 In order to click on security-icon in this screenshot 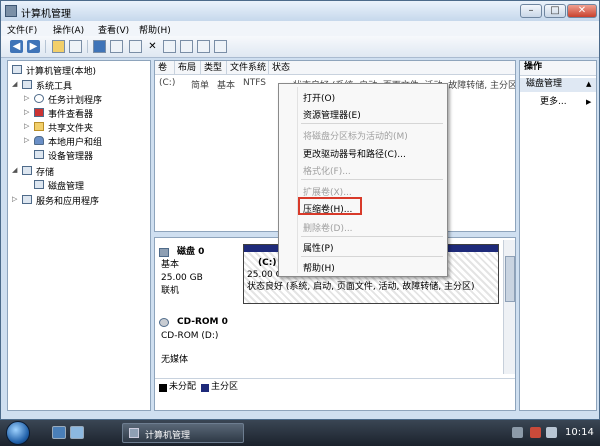, I will do `click(535, 432)`.